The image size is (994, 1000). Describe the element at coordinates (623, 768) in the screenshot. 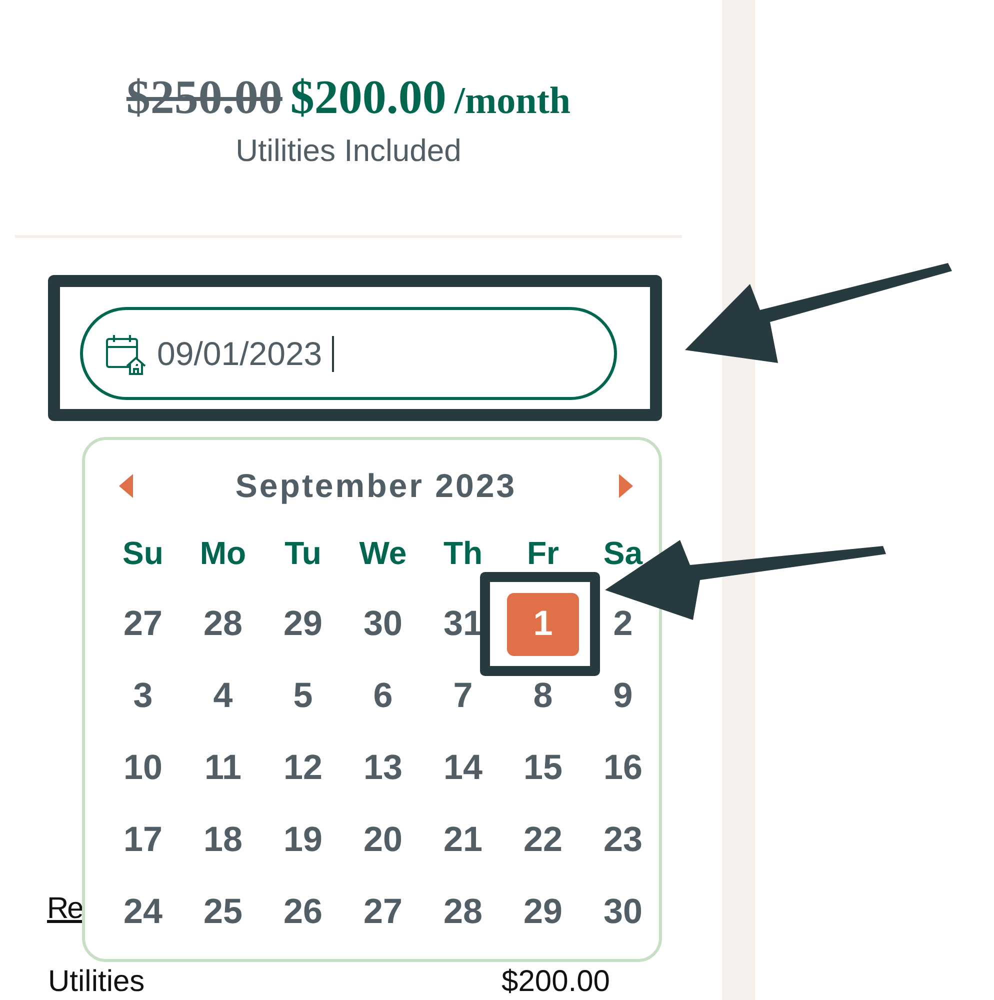

I see `calendar-day: 16` at that location.